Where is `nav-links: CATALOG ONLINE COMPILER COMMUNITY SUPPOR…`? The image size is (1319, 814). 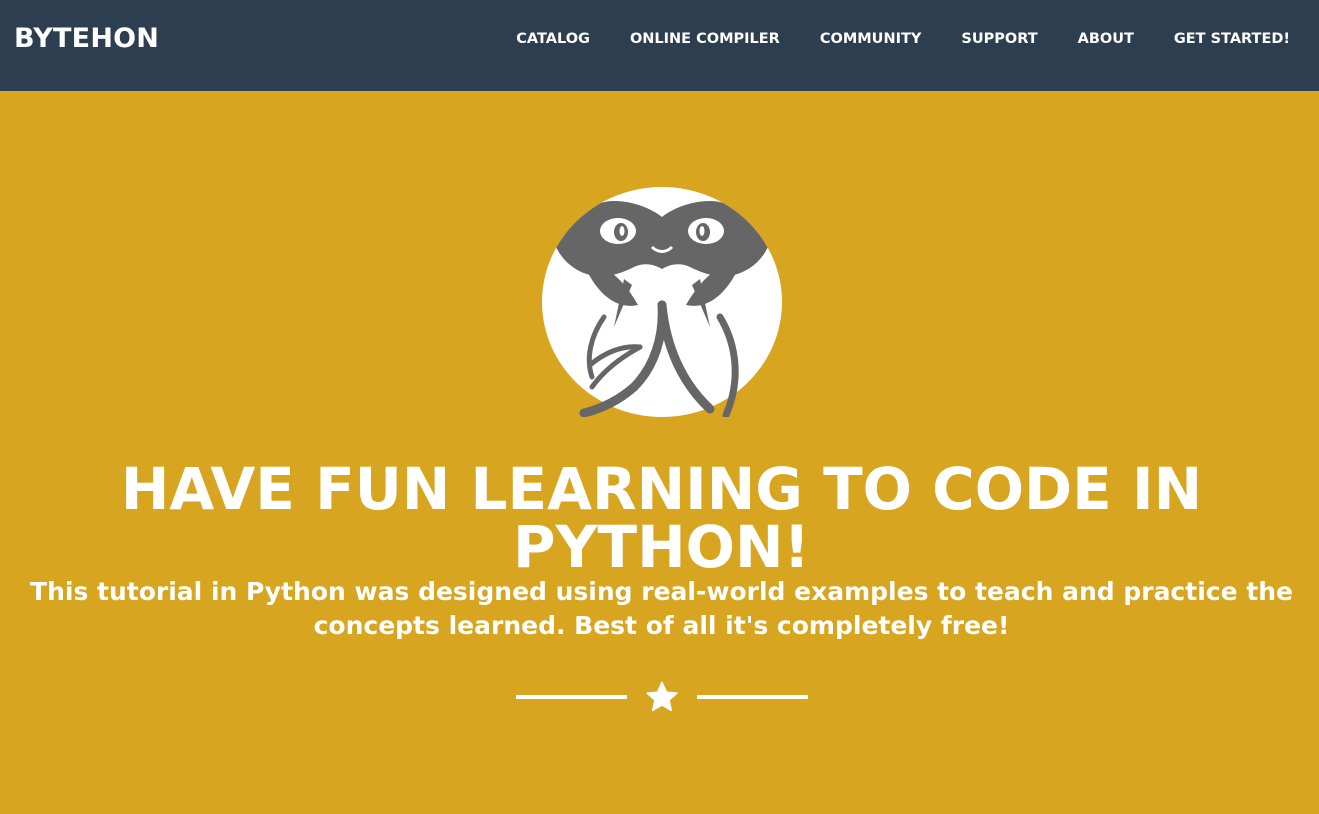
nav-links: CATALOG ONLINE COMPILER COMMUNITY SUPPOR… is located at coordinates (903, 38).